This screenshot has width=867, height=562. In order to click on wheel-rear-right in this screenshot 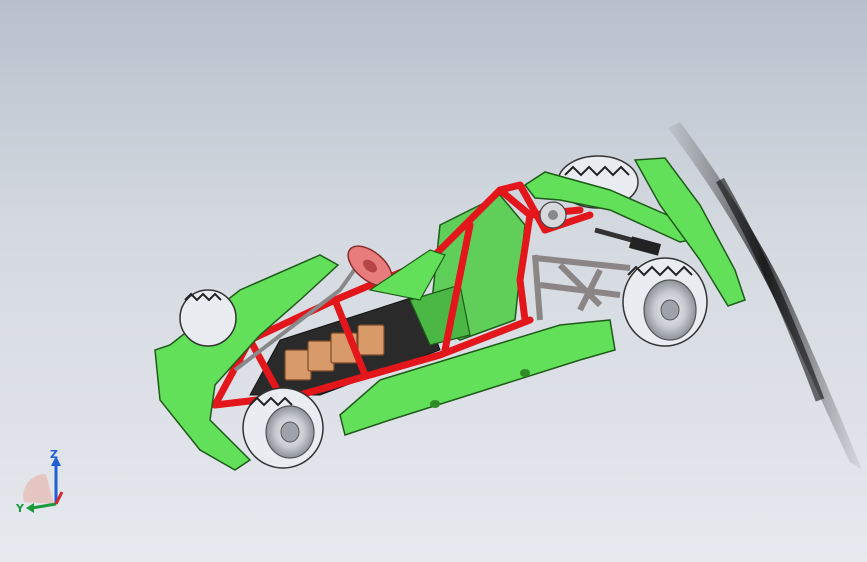, I will do `click(665, 302)`.